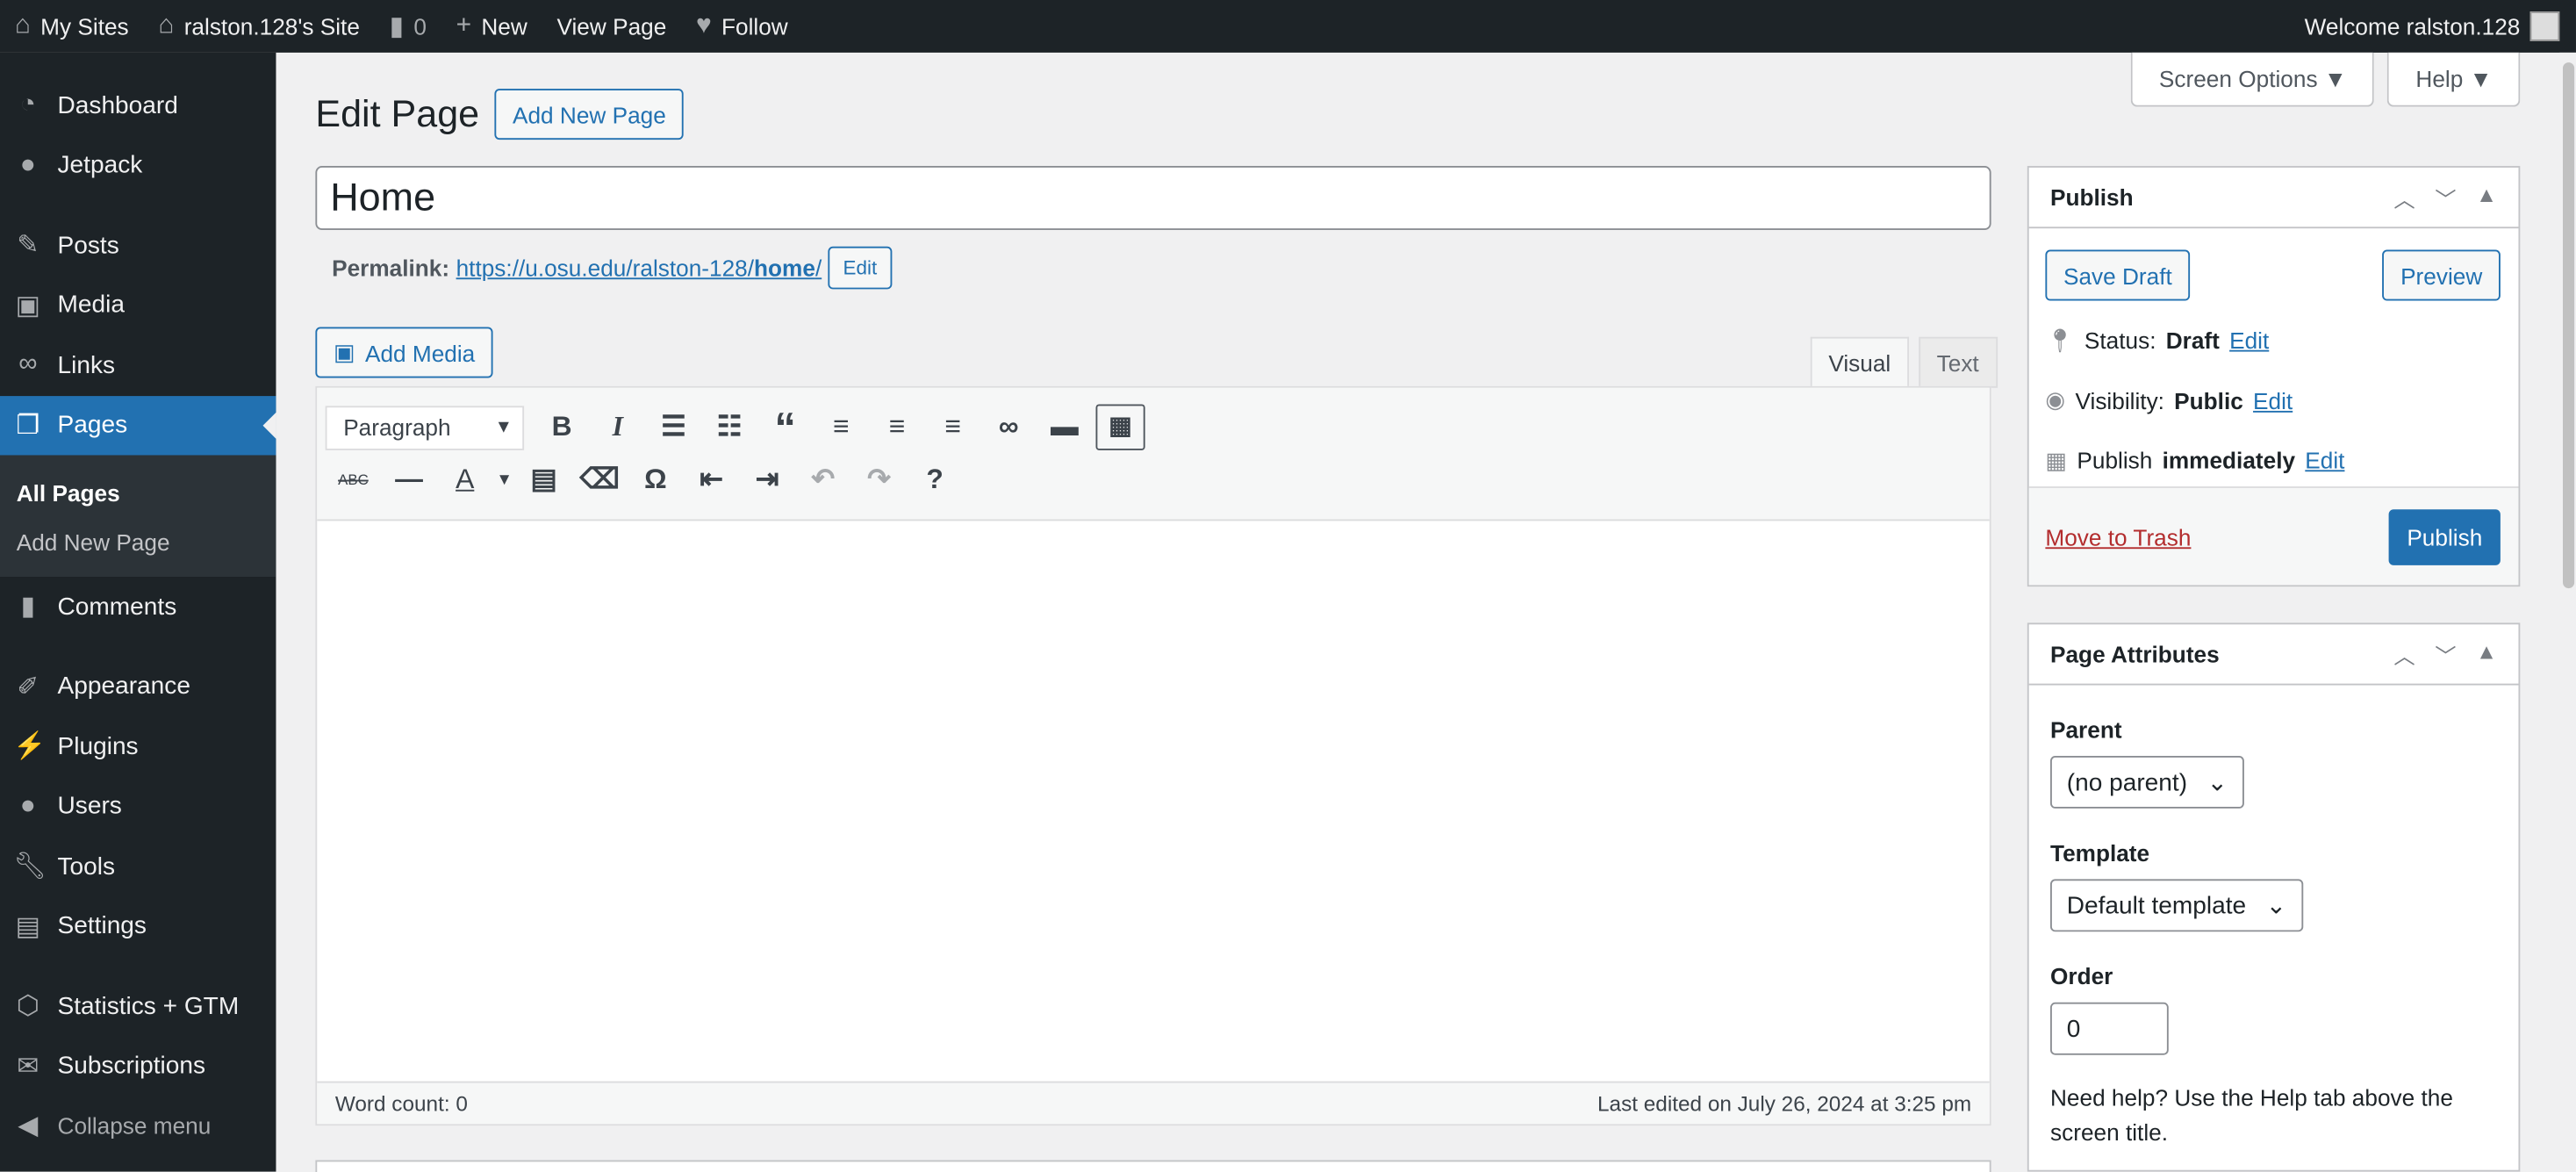  Describe the element at coordinates (2441, 275) in the screenshot. I see `preview-button: Preview` at that location.